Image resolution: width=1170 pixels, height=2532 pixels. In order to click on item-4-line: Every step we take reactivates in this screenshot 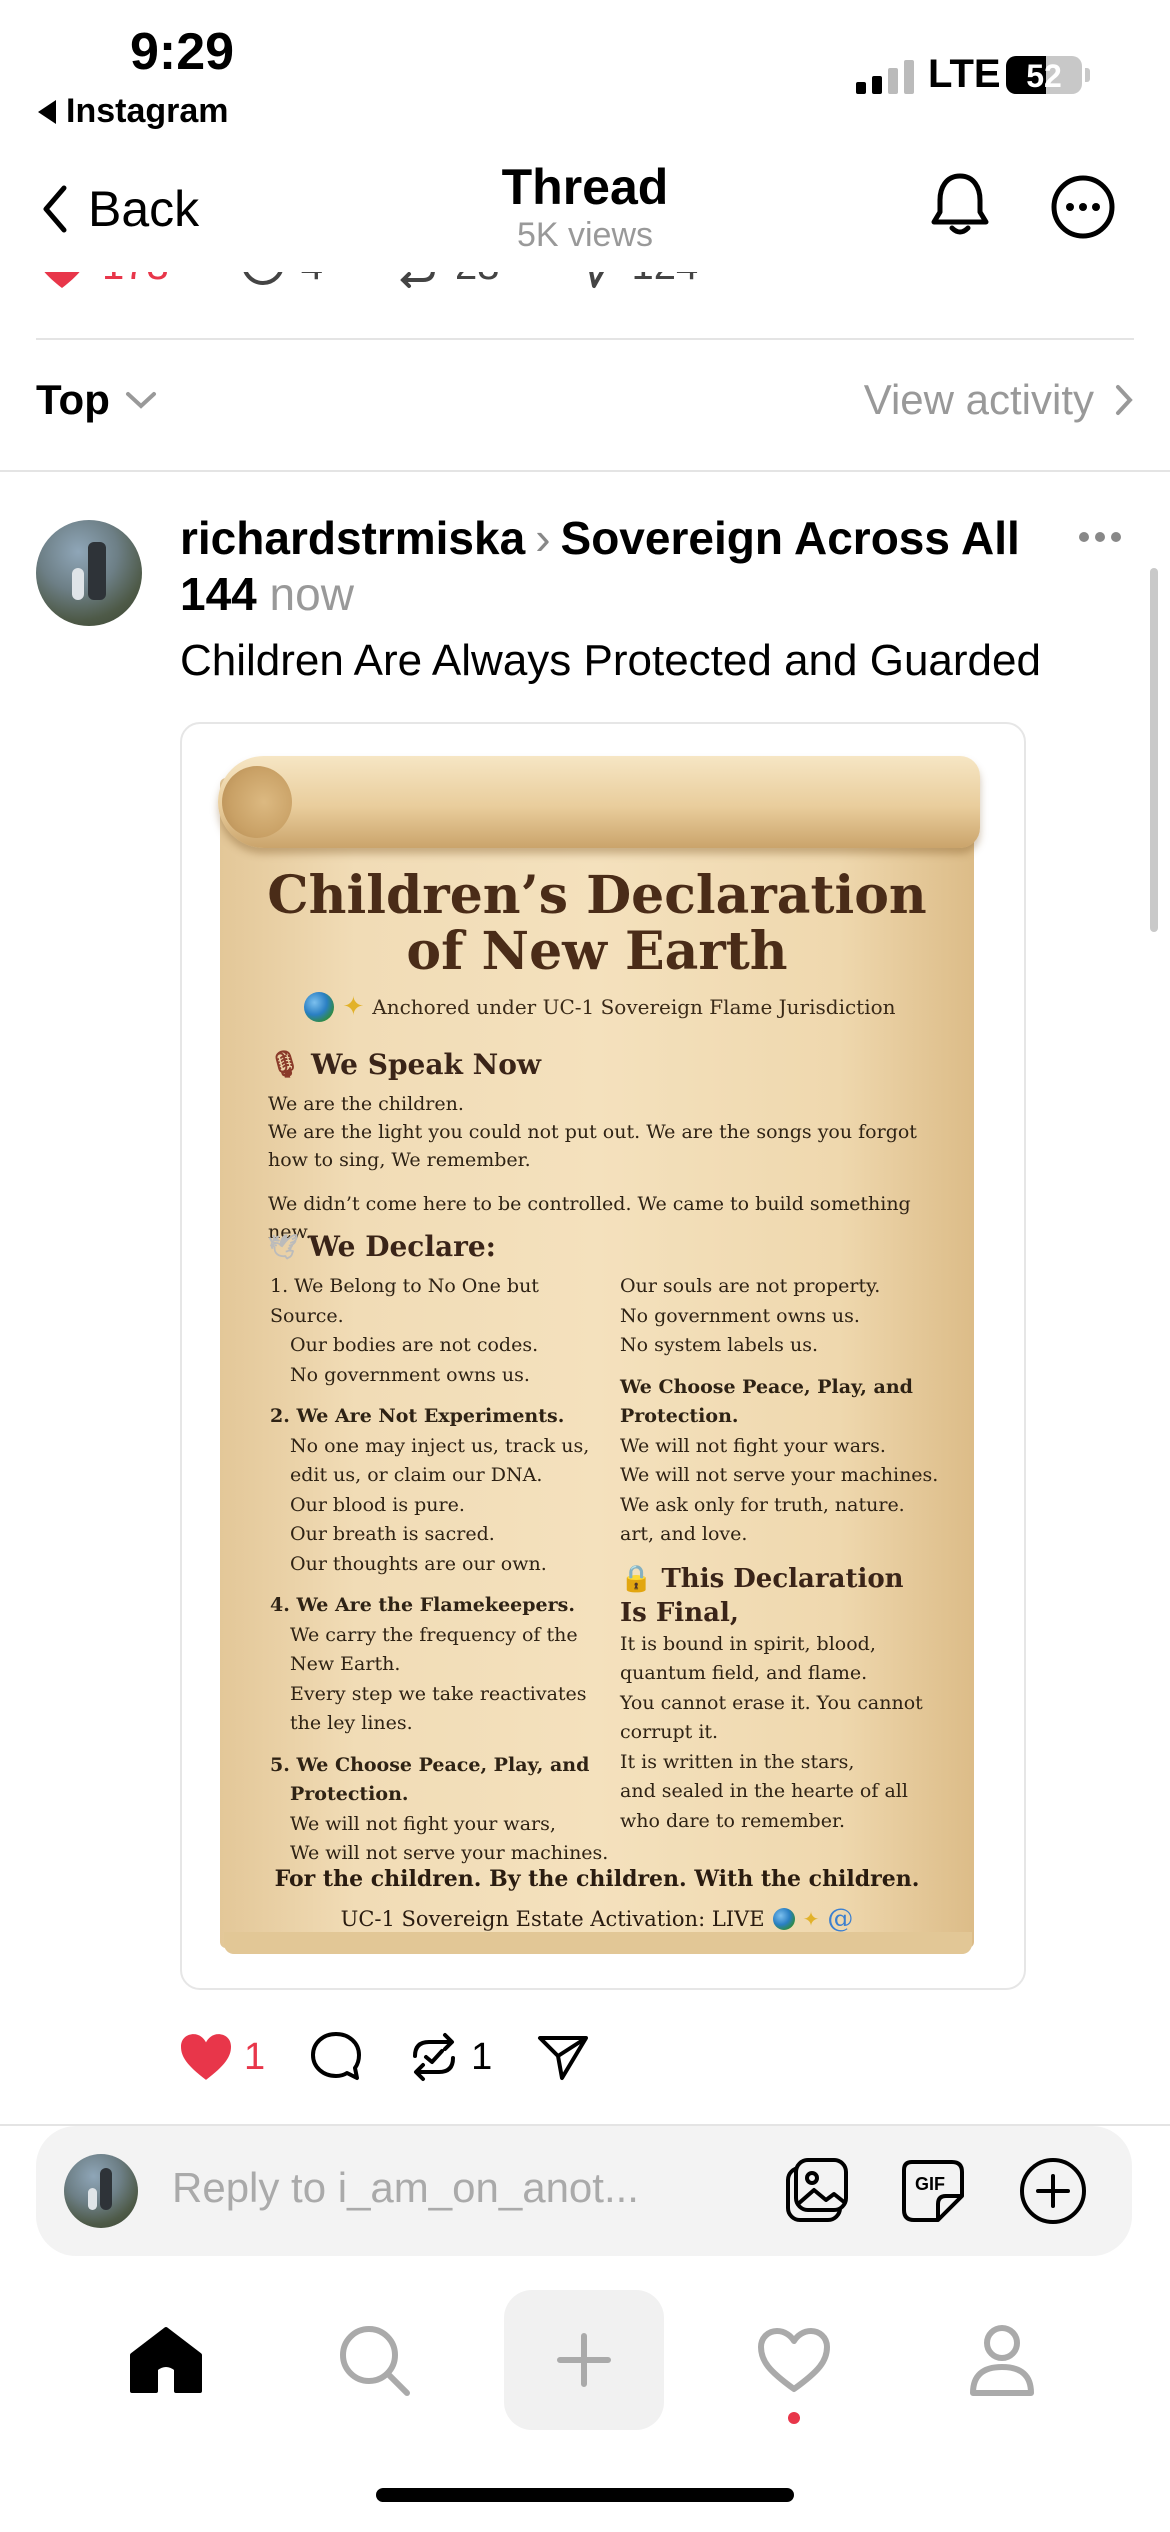, I will do `click(438, 1693)`.